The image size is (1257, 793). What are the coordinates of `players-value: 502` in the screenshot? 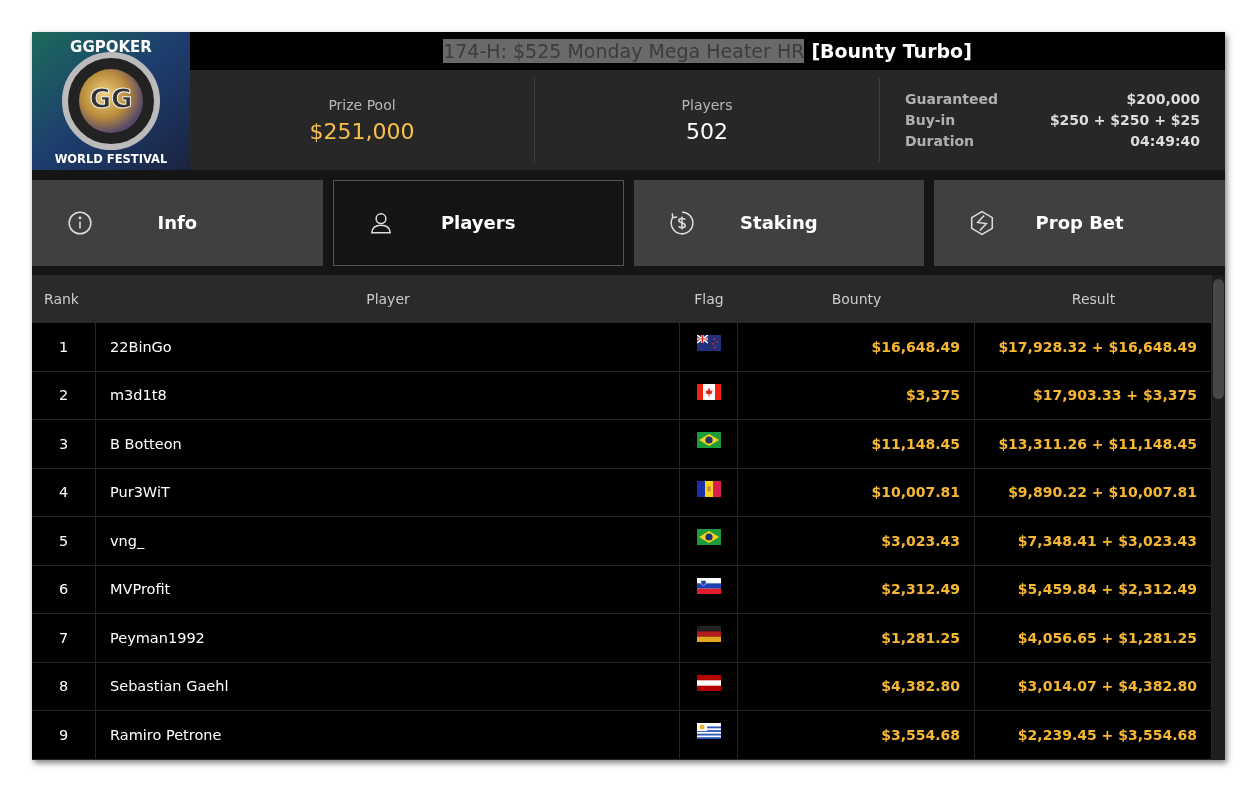 It's located at (707, 131).